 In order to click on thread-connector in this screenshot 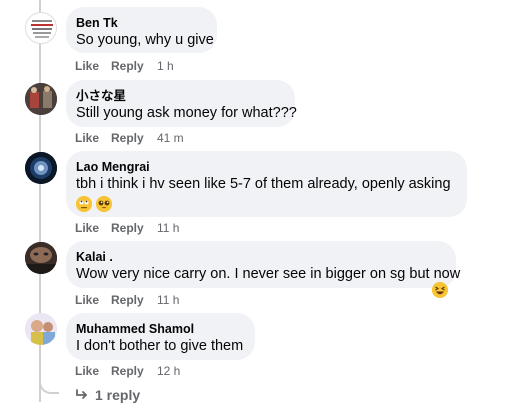, I will do `click(49, 383)`.